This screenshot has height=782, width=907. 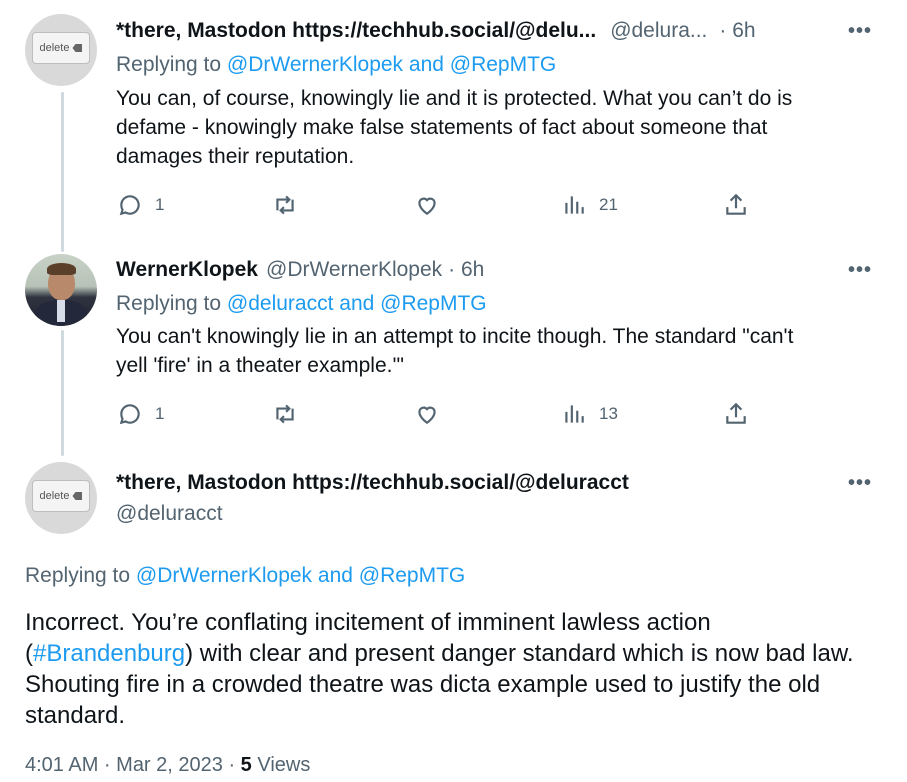 I want to click on views-button: 13, so click(x=589, y=414).